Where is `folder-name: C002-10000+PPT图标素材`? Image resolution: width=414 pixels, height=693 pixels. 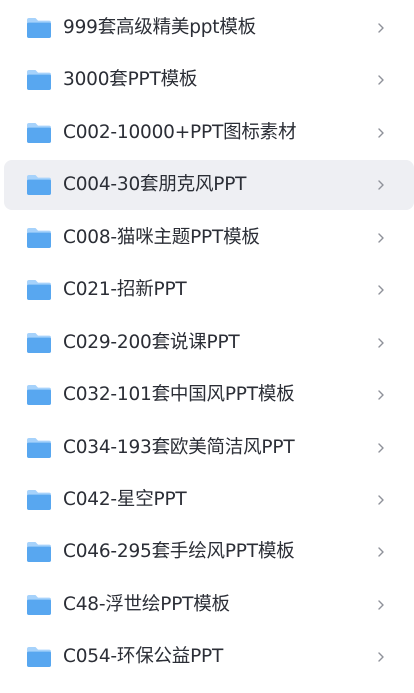
folder-name: C002-10000+PPT图标素材 is located at coordinates (180, 132).